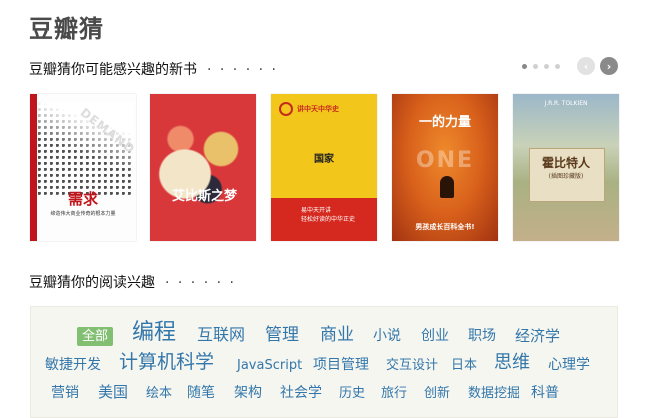 This screenshot has height=418, width=648. Describe the element at coordinates (269, 365) in the screenshot. I see `tag-item: JavaScript` at that location.